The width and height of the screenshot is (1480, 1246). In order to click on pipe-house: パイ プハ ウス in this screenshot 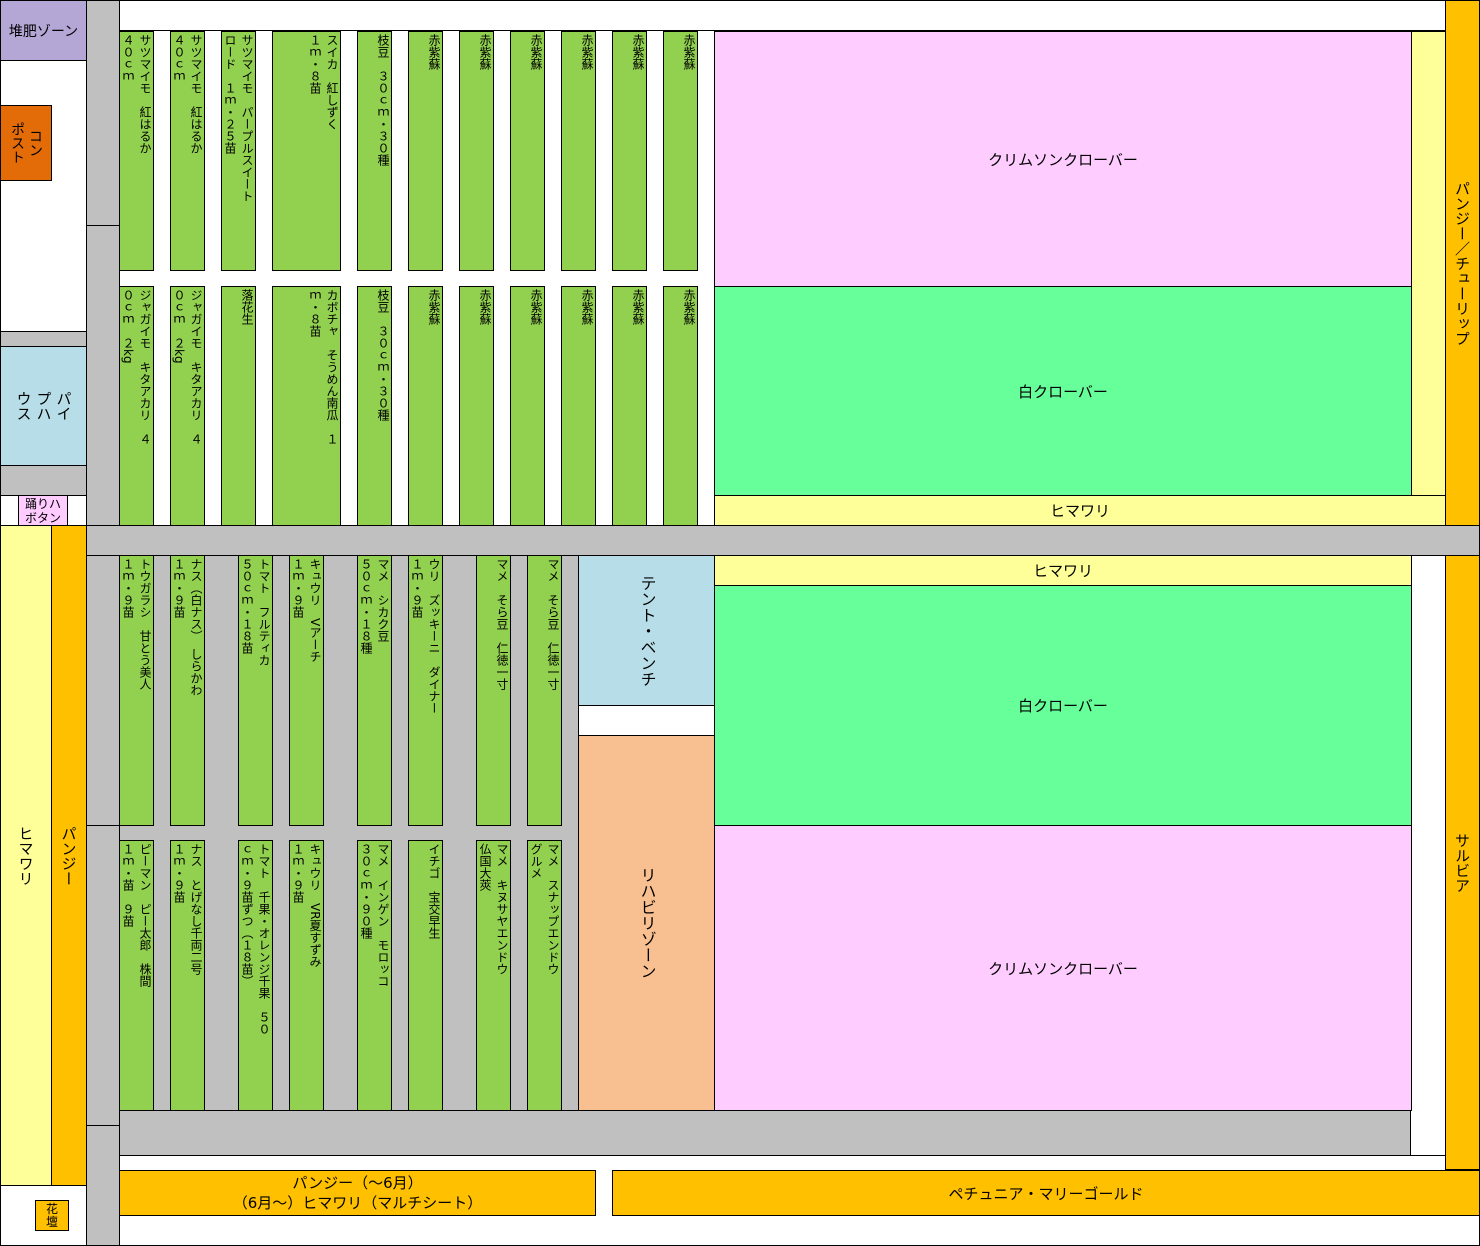, I will do `click(43, 406)`.